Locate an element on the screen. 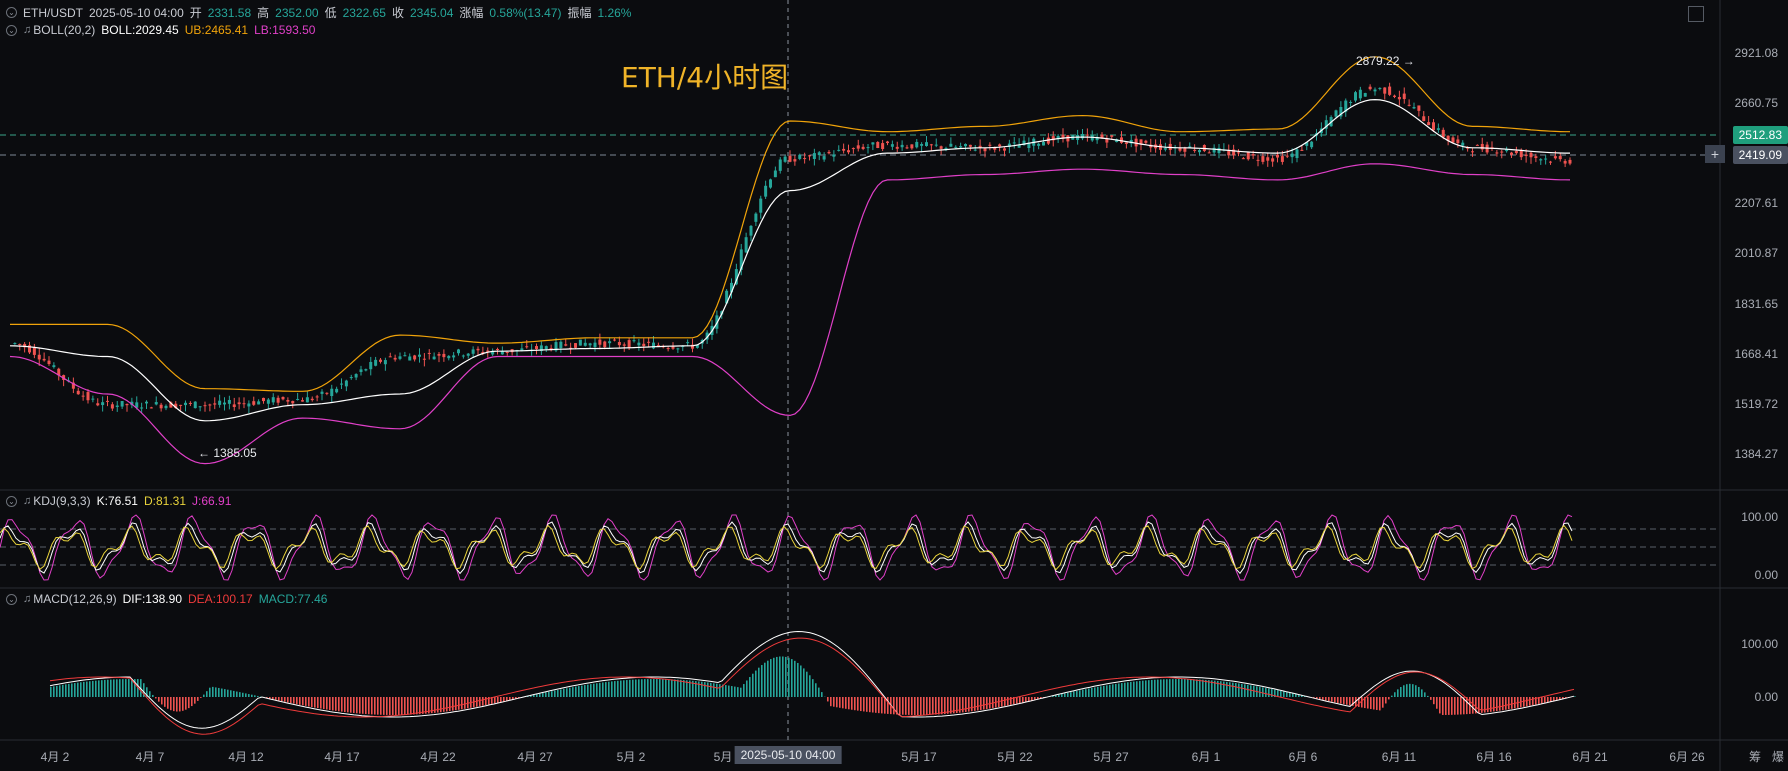 Image resolution: width=1788 pixels, height=771 pixels. date-tick: 6月 1 is located at coordinates (1206, 757).